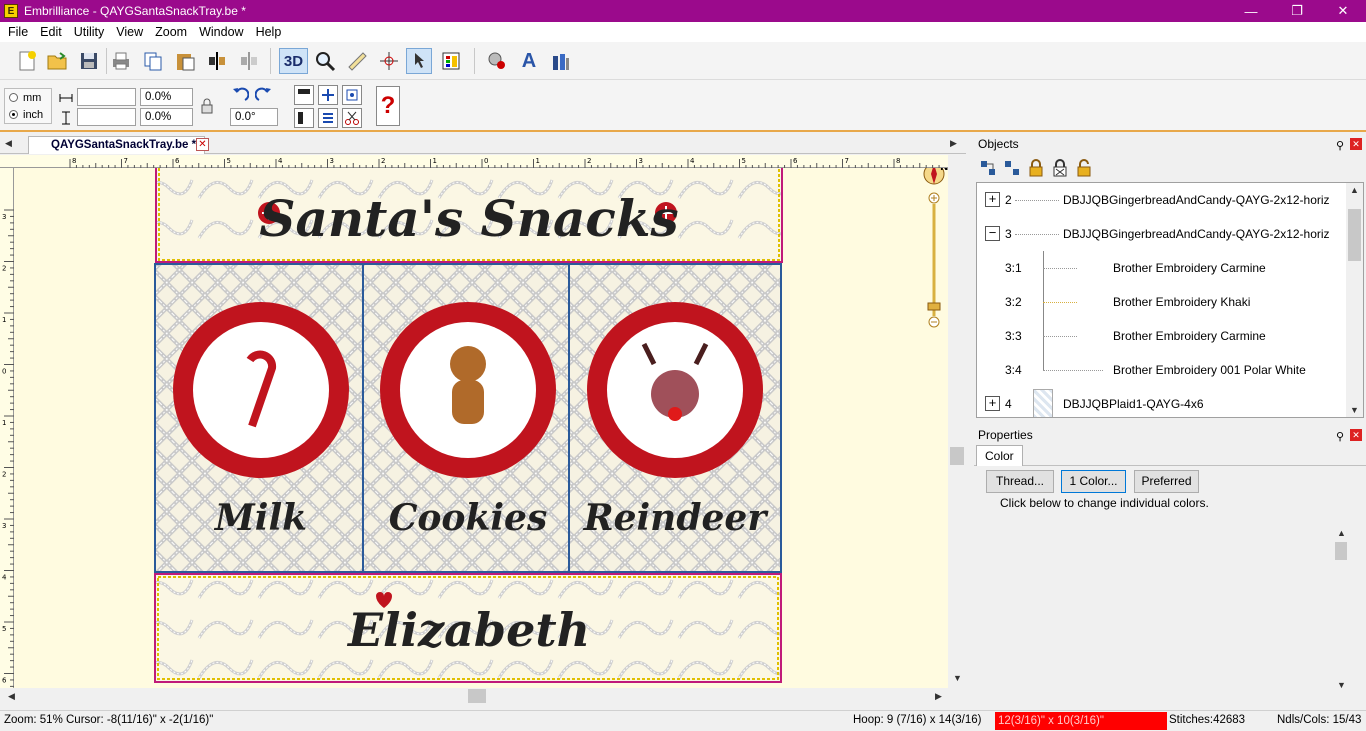  I want to click on redo-icon, so click(264, 95).